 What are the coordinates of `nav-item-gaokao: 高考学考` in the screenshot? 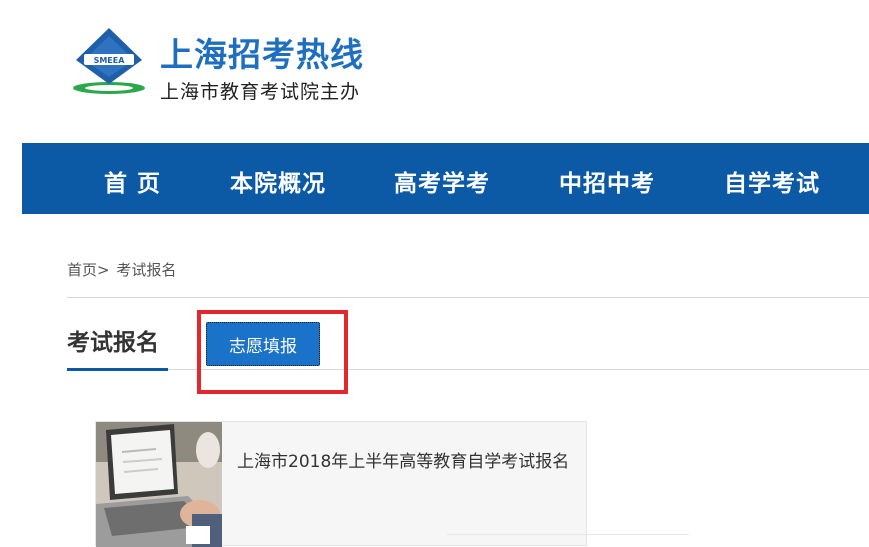 It's located at (442, 181).